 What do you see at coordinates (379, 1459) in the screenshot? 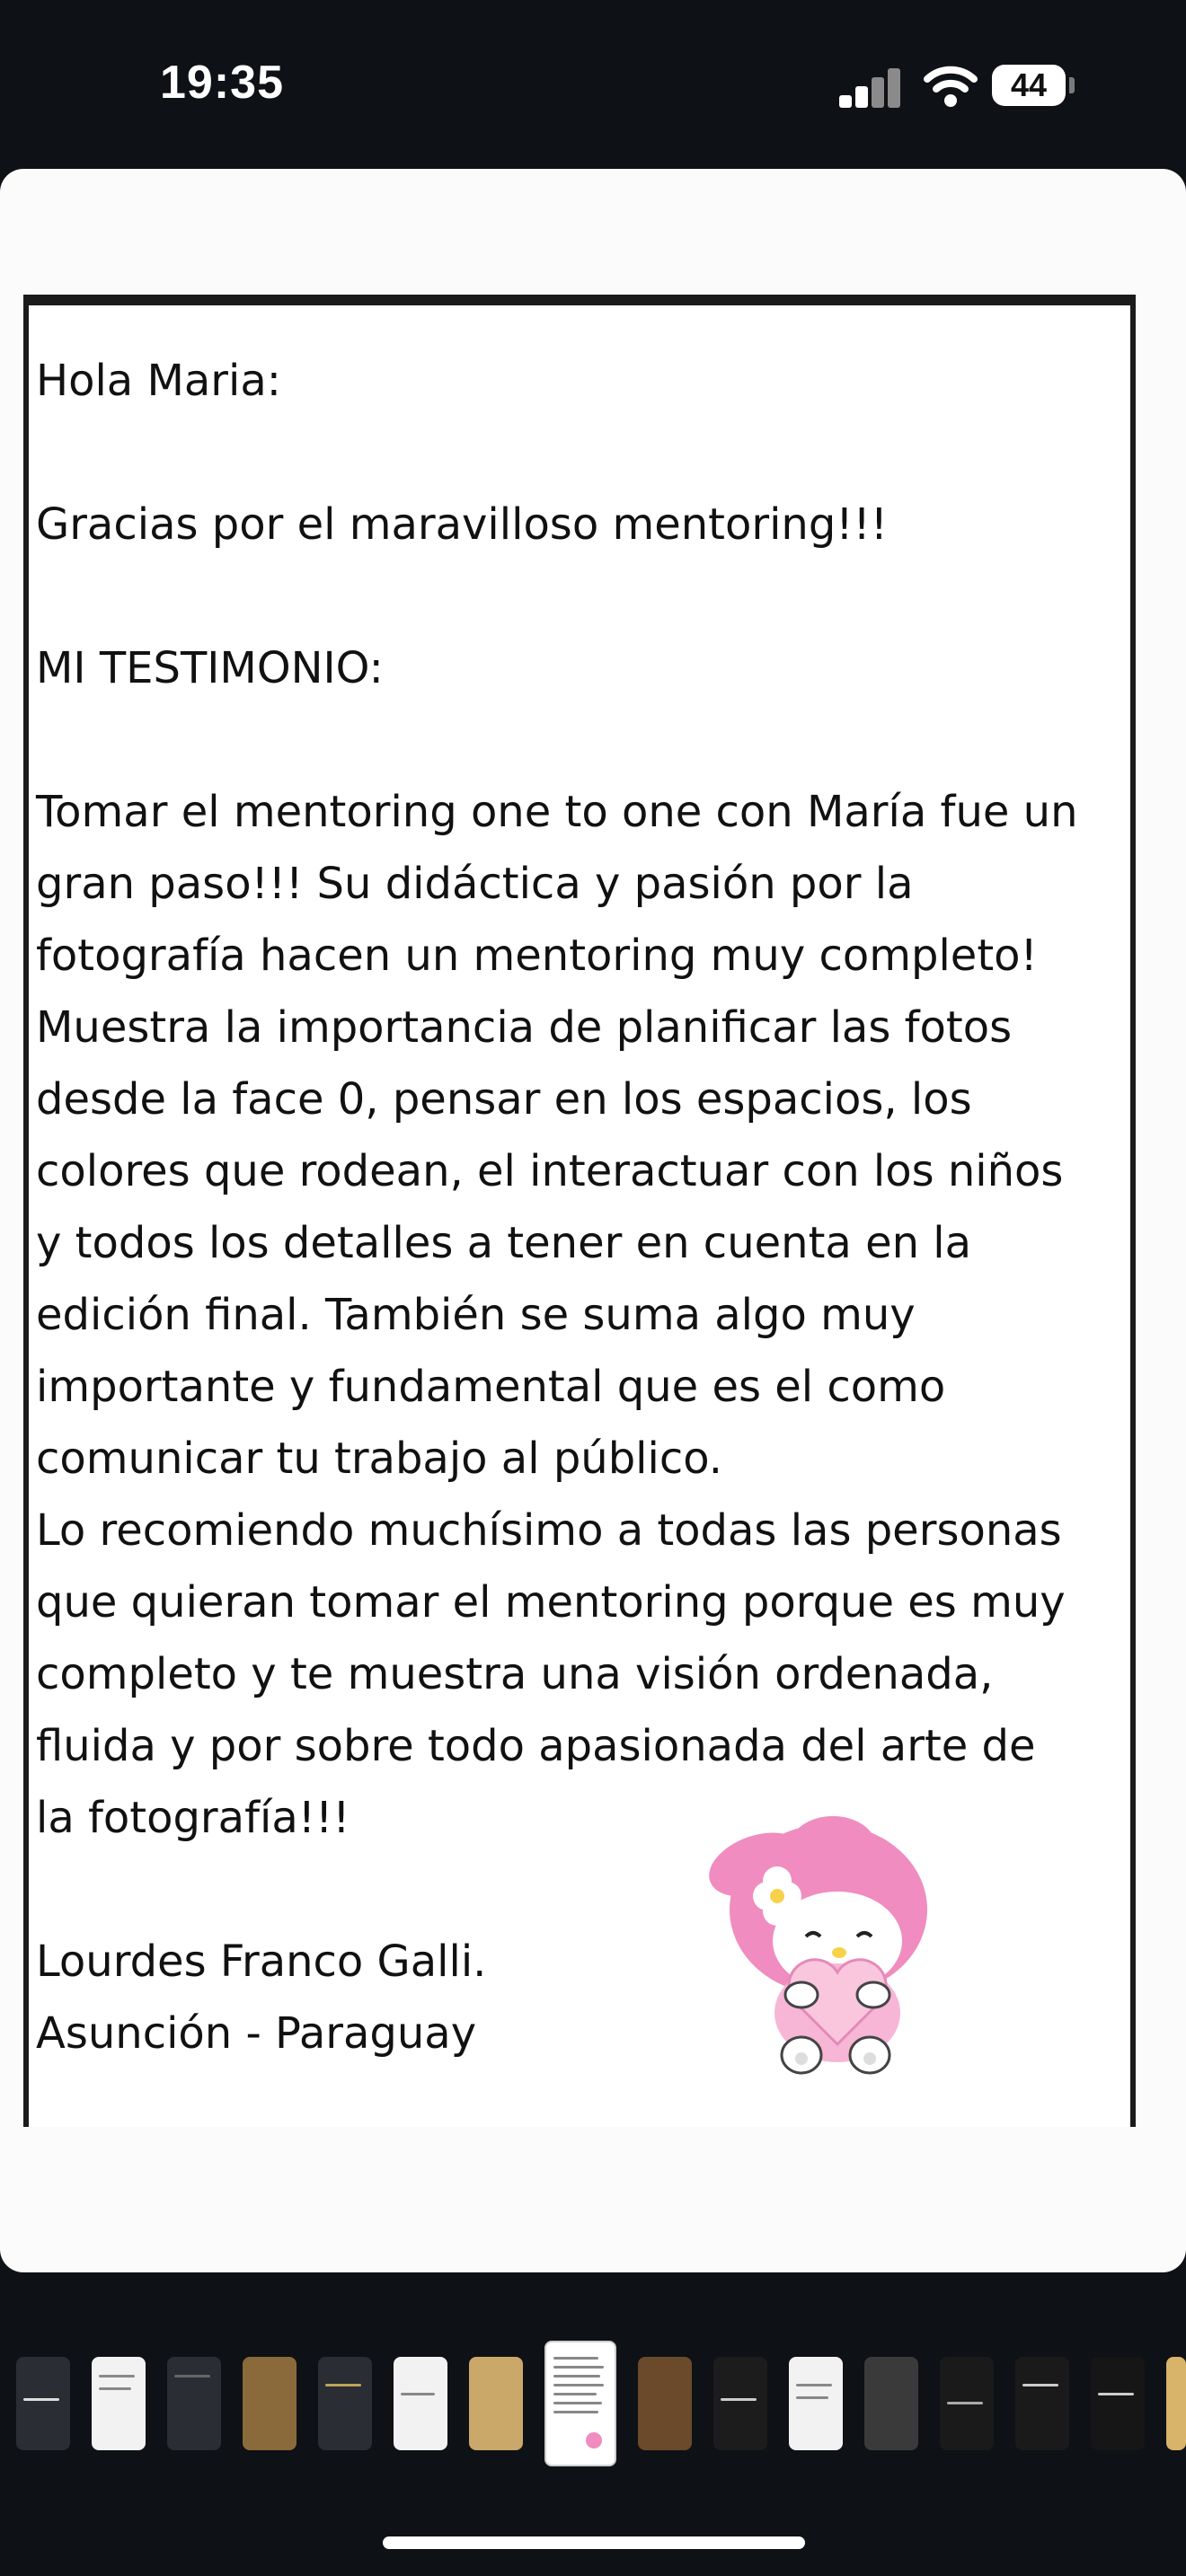
I see `body-line: comunicar tu trabajo al público.` at bounding box center [379, 1459].